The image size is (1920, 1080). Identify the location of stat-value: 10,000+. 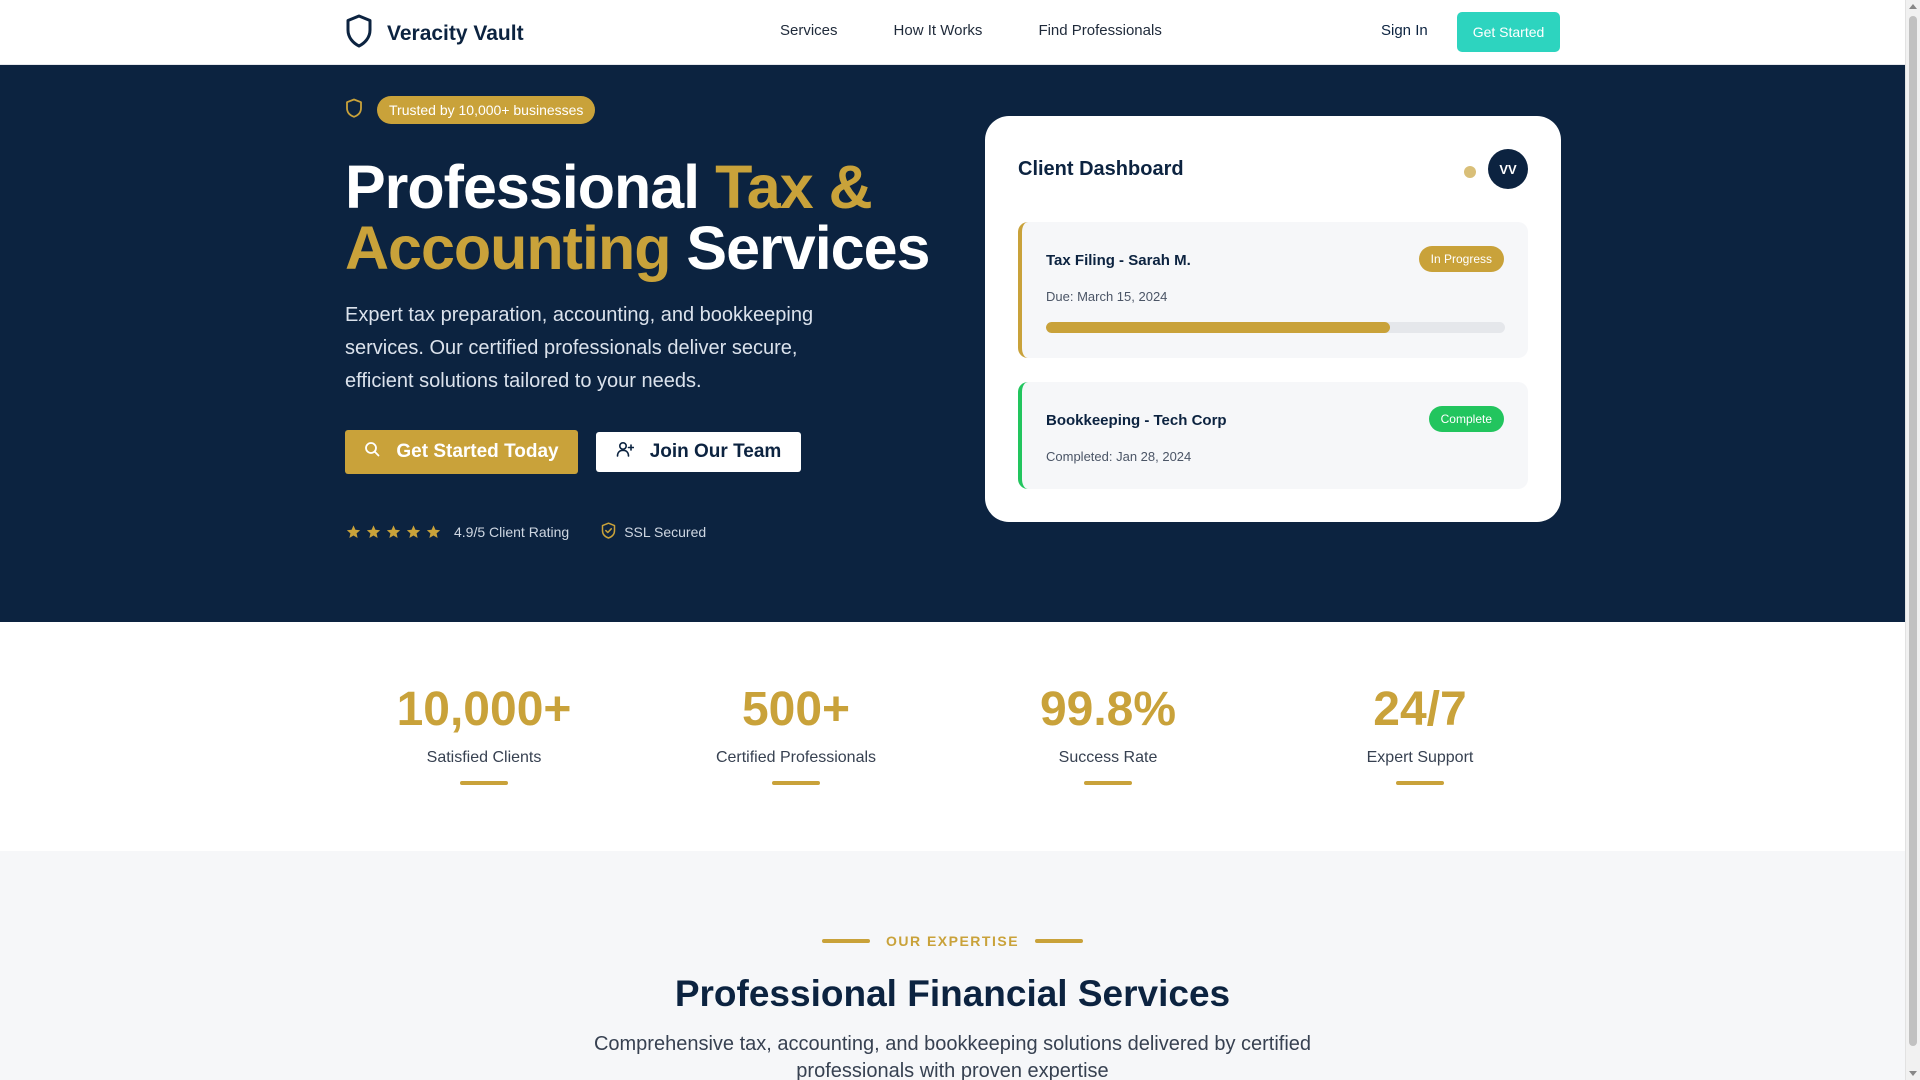
(484, 709).